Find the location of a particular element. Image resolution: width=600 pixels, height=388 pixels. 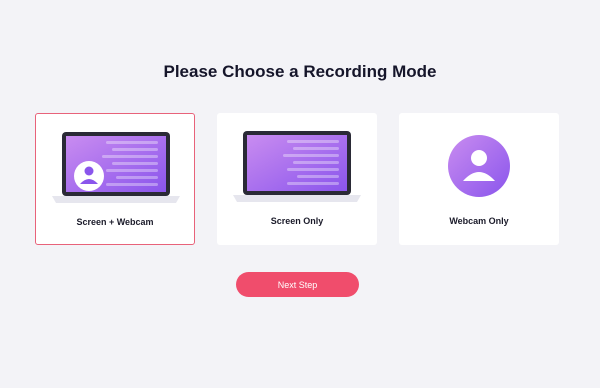

page-title: Please Choose a Recording Mode is located at coordinates (300, 71).